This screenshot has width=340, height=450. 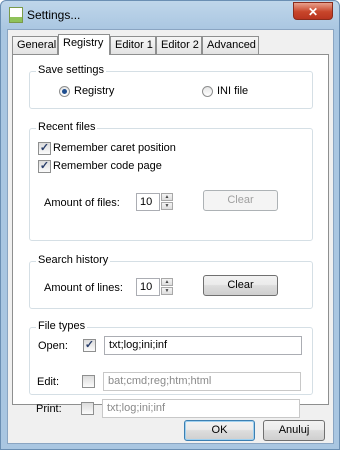 I want to click on open-extensions-field: txt;log;ini;inf, so click(x=203, y=345).